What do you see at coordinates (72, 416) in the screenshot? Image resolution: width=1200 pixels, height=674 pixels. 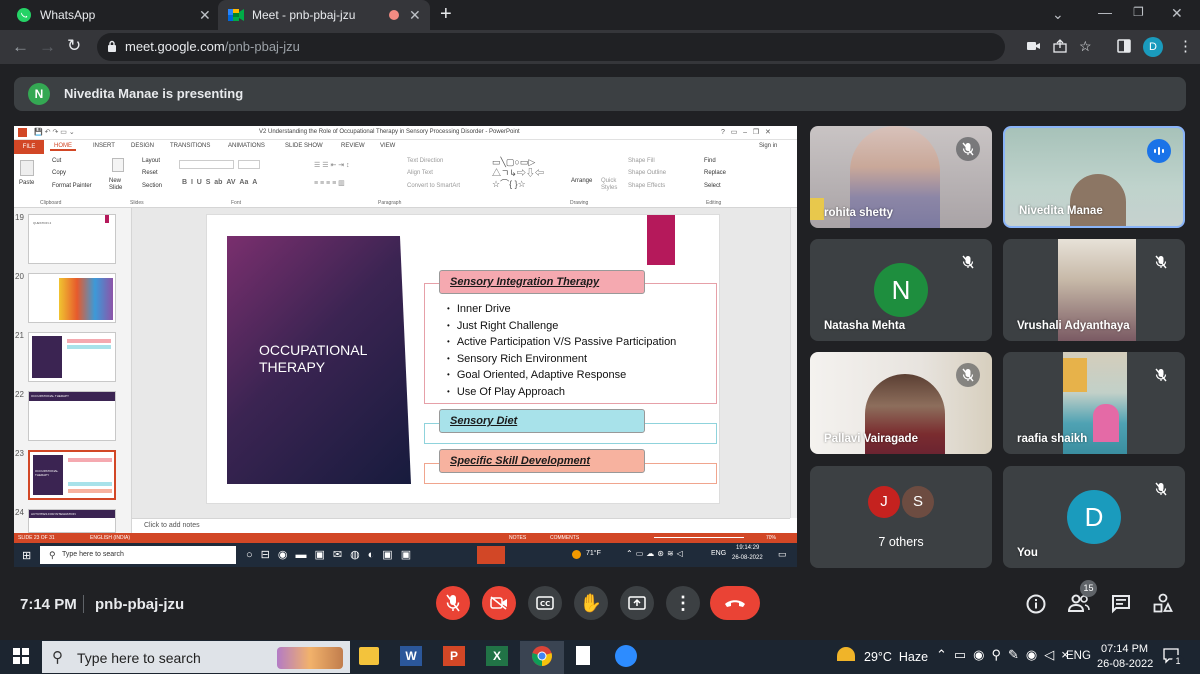 I see `slide-thumbnail: OCCUPATIONAL THERAPY` at bounding box center [72, 416].